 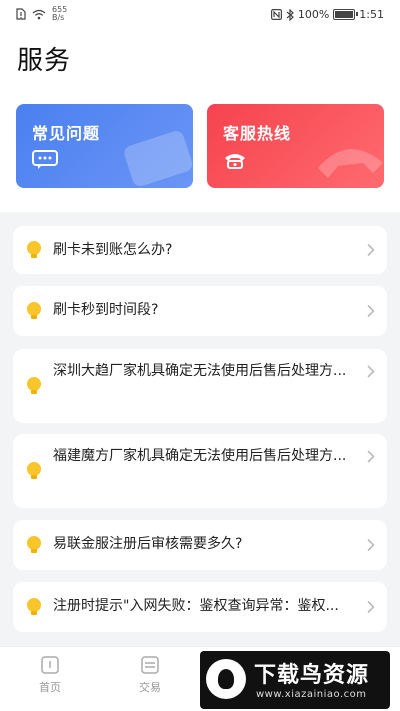 I want to click on phone-watermark-icon, so click(x=350, y=163).